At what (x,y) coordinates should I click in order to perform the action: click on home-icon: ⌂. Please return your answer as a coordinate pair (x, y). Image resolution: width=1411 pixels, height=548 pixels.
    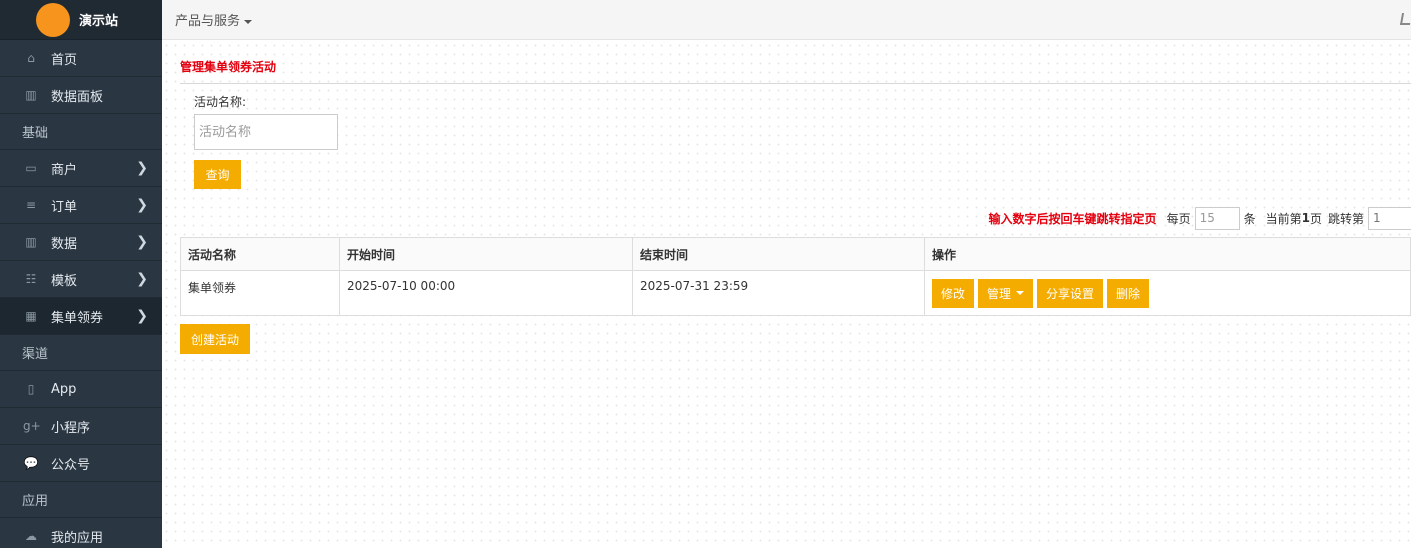
    Looking at the image, I should click on (31, 58).